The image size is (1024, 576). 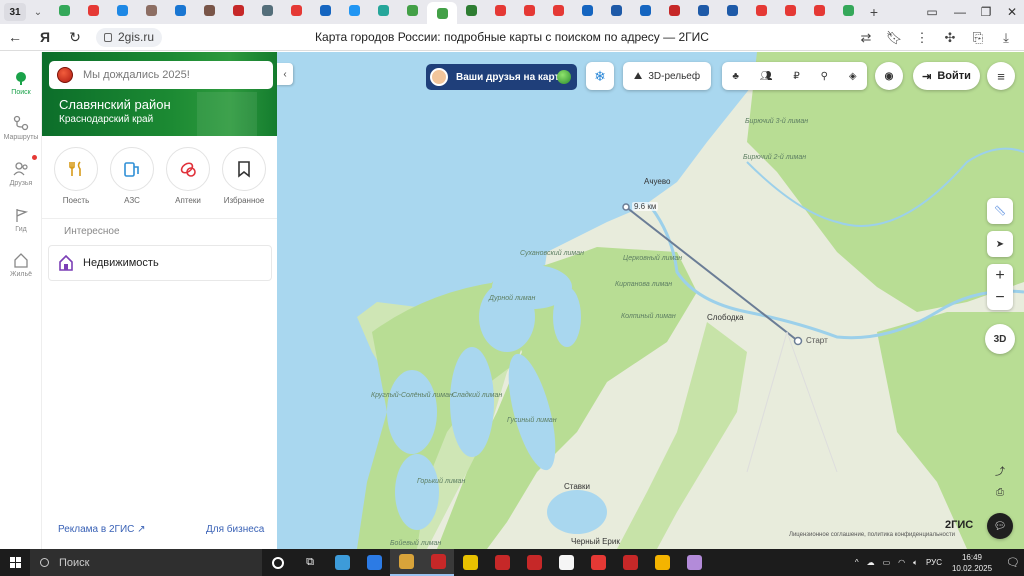 I want to click on close-window-button: ✕, so click(x=1011, y=12).